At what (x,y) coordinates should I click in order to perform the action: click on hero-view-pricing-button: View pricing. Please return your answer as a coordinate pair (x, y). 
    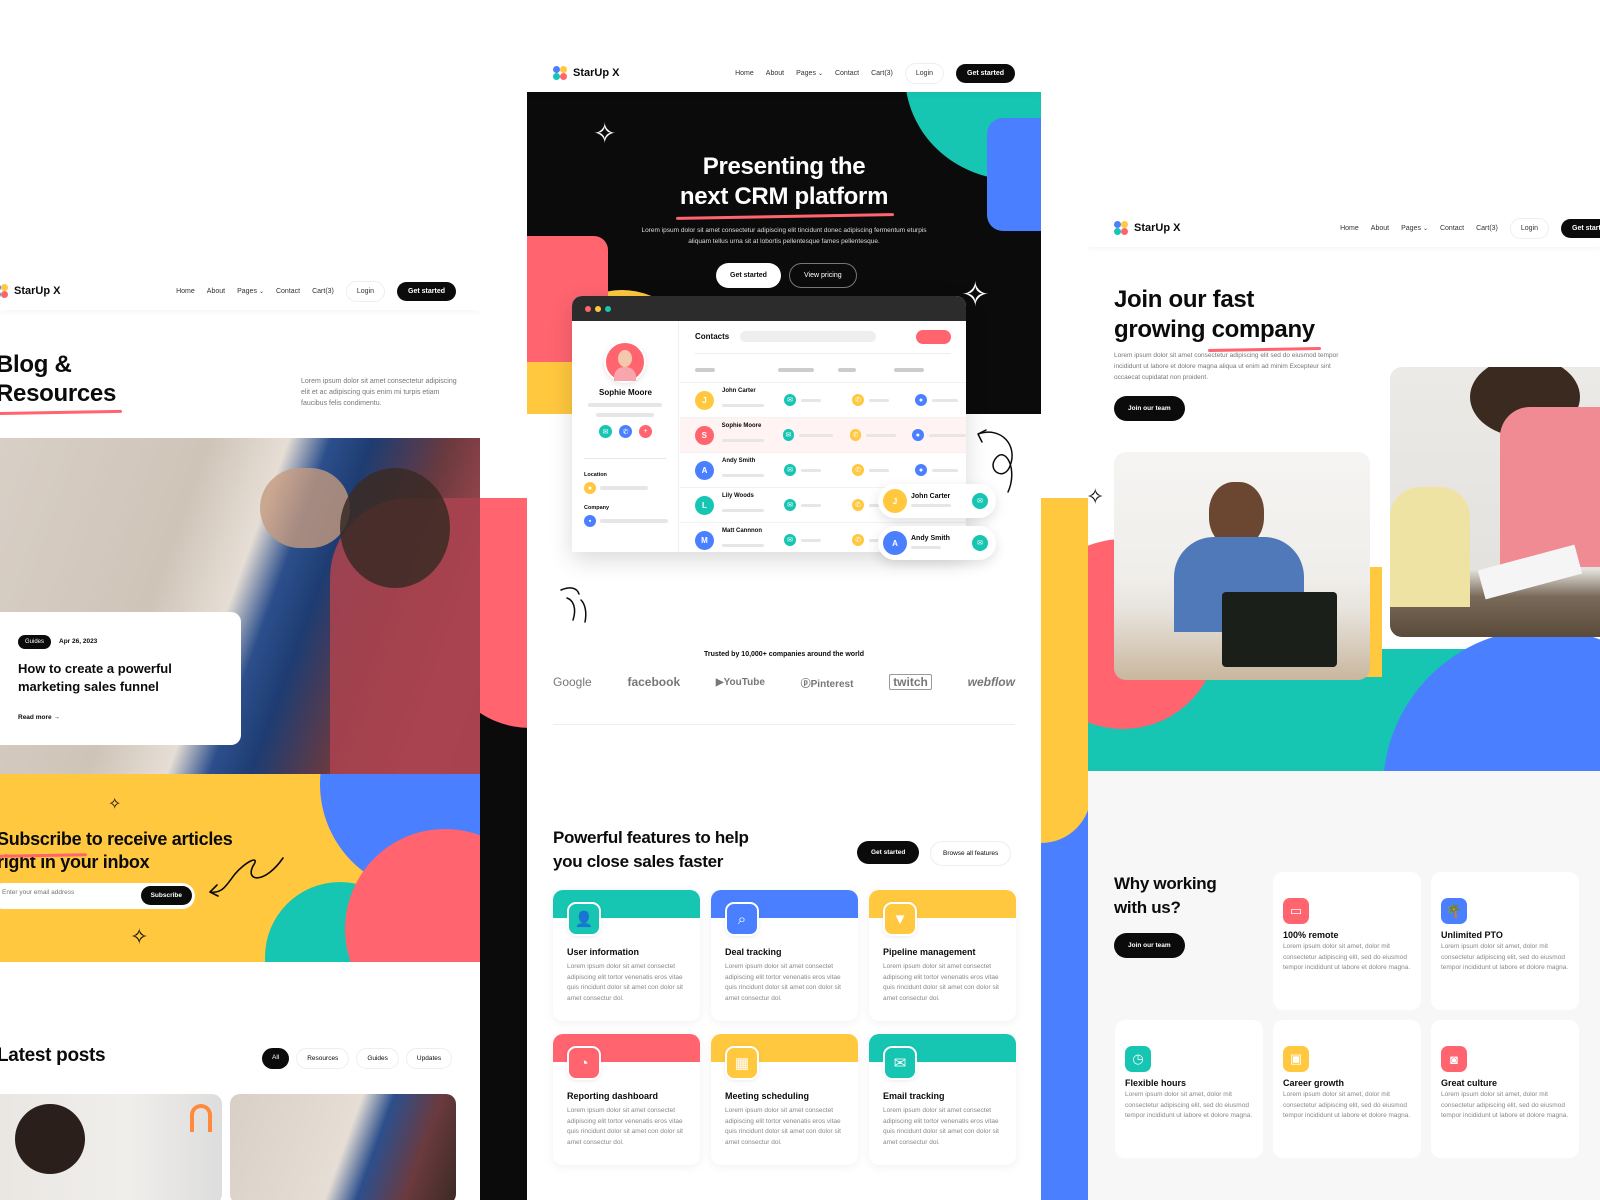
    Looking at the image, I should click on (823, 275).